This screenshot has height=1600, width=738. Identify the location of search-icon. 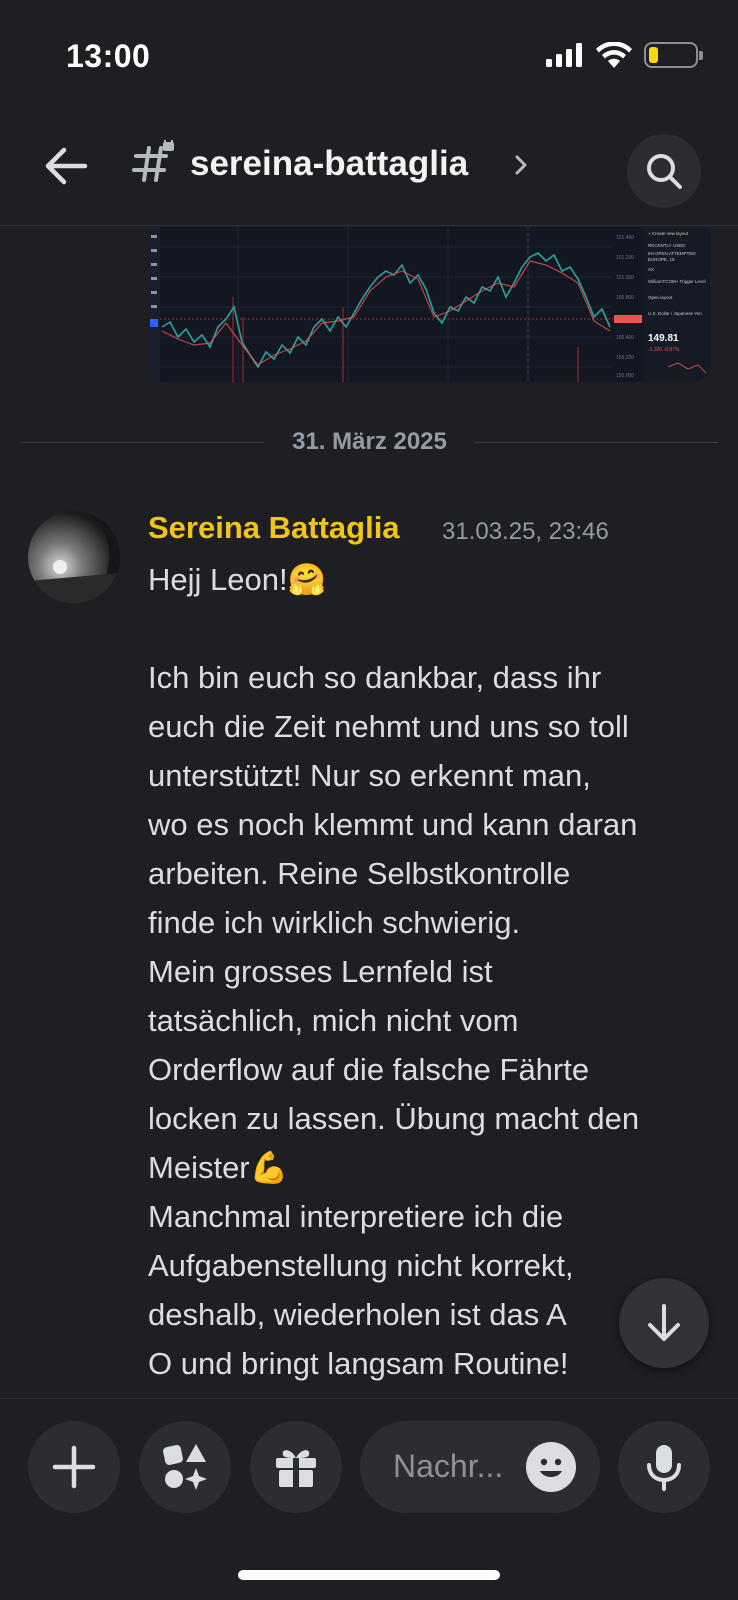
(664, 171).